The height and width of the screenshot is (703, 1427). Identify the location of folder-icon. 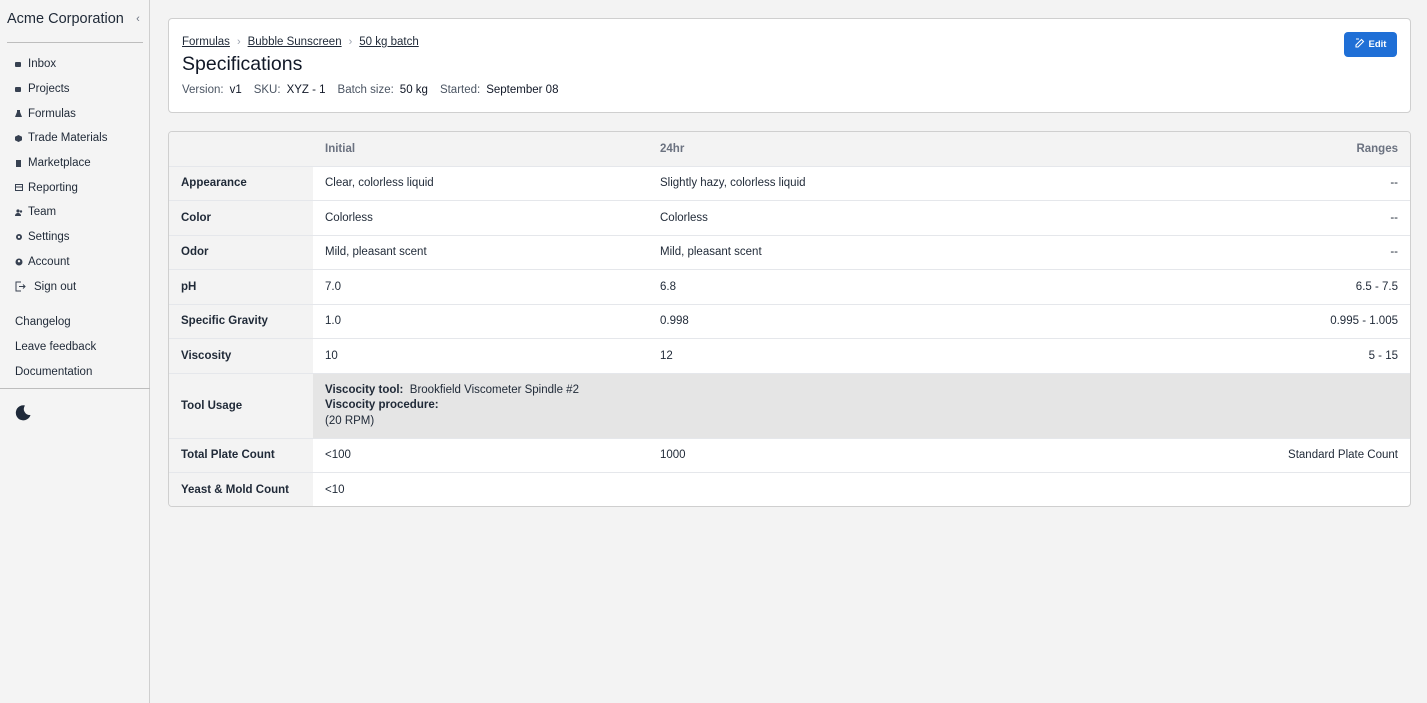
(21, 89).